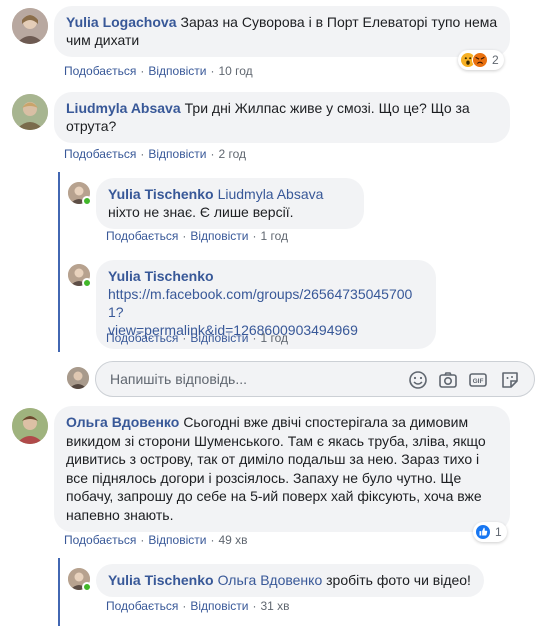 This screenshot has width=543, height=626. I want to click on angry-icon, so click(480, 60).